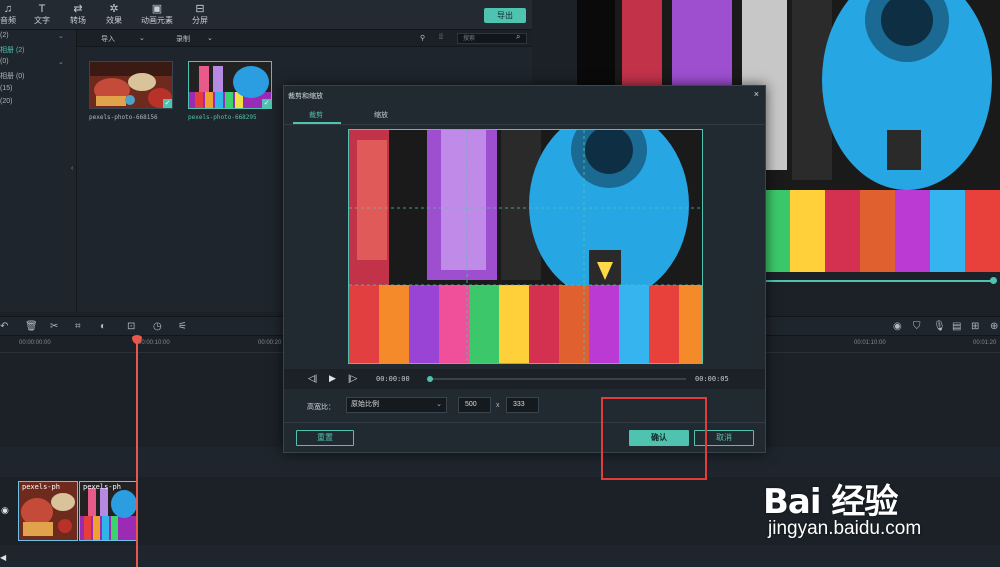  What do you see at coordinates (5, 510) in the screenshot?
I see `eye-icon: ◉` at bounding box center [5, 510].